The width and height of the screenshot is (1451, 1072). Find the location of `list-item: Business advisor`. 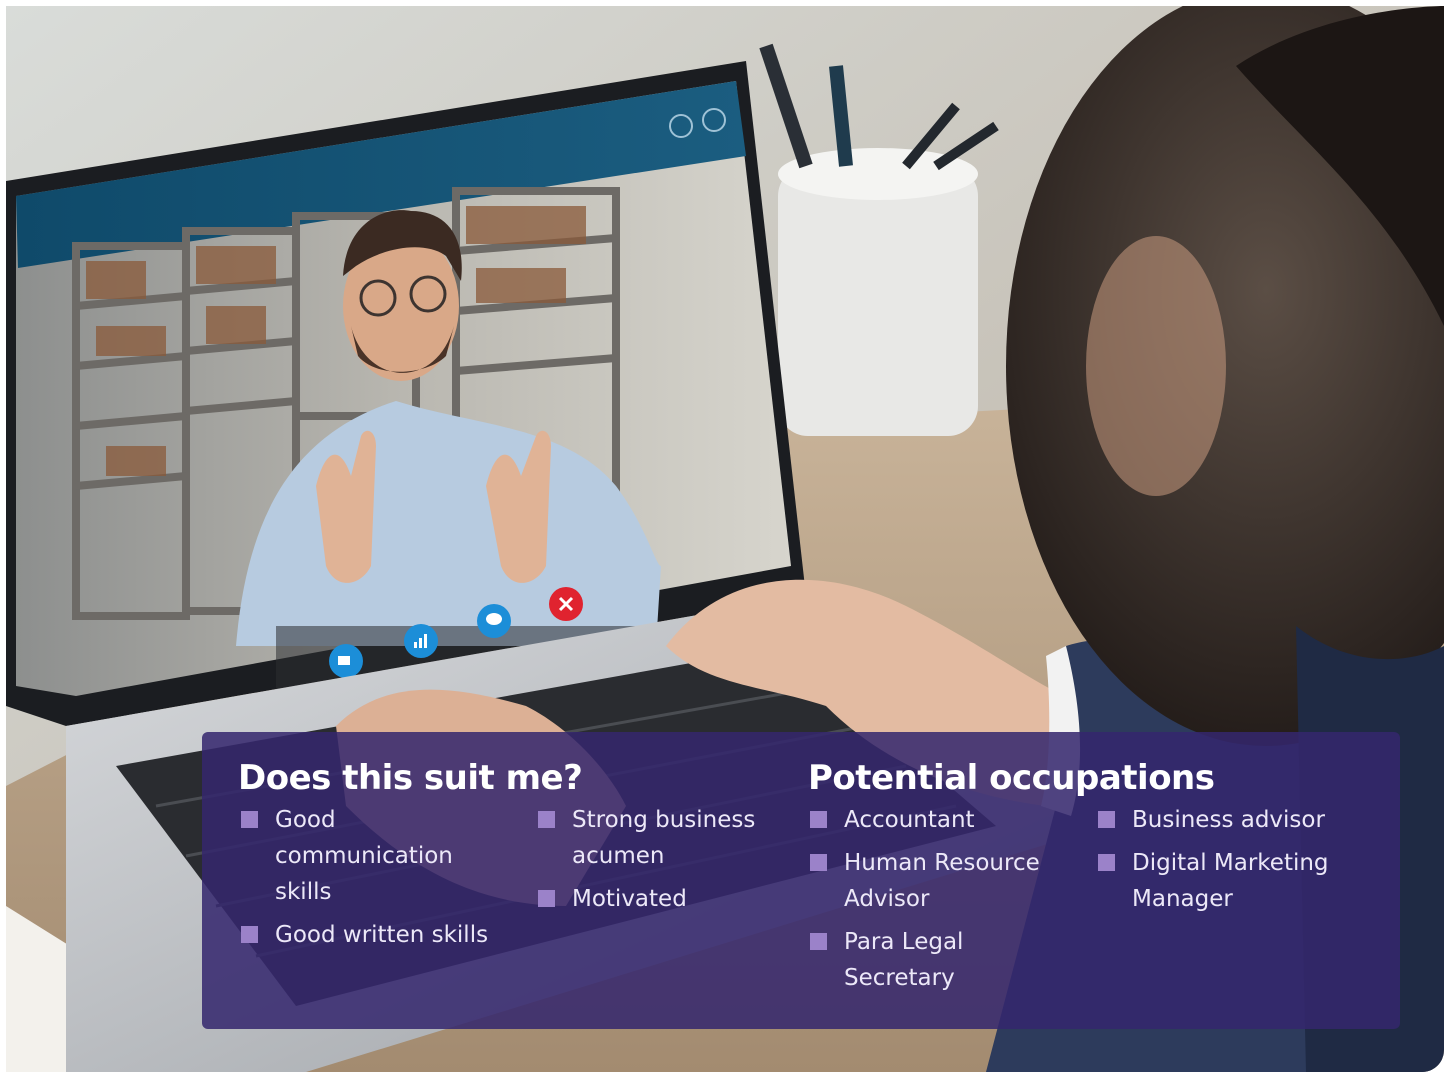

list-item: Business advisor is located at coordinates (1235, 820).